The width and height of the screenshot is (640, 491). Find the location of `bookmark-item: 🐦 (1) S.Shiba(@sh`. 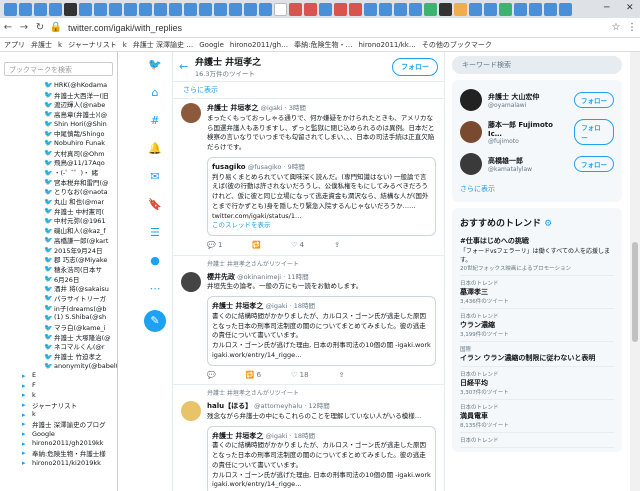

bookmark-item: 🐦 (1) S.Shiba(@sh is located at coordinates (58, 318).